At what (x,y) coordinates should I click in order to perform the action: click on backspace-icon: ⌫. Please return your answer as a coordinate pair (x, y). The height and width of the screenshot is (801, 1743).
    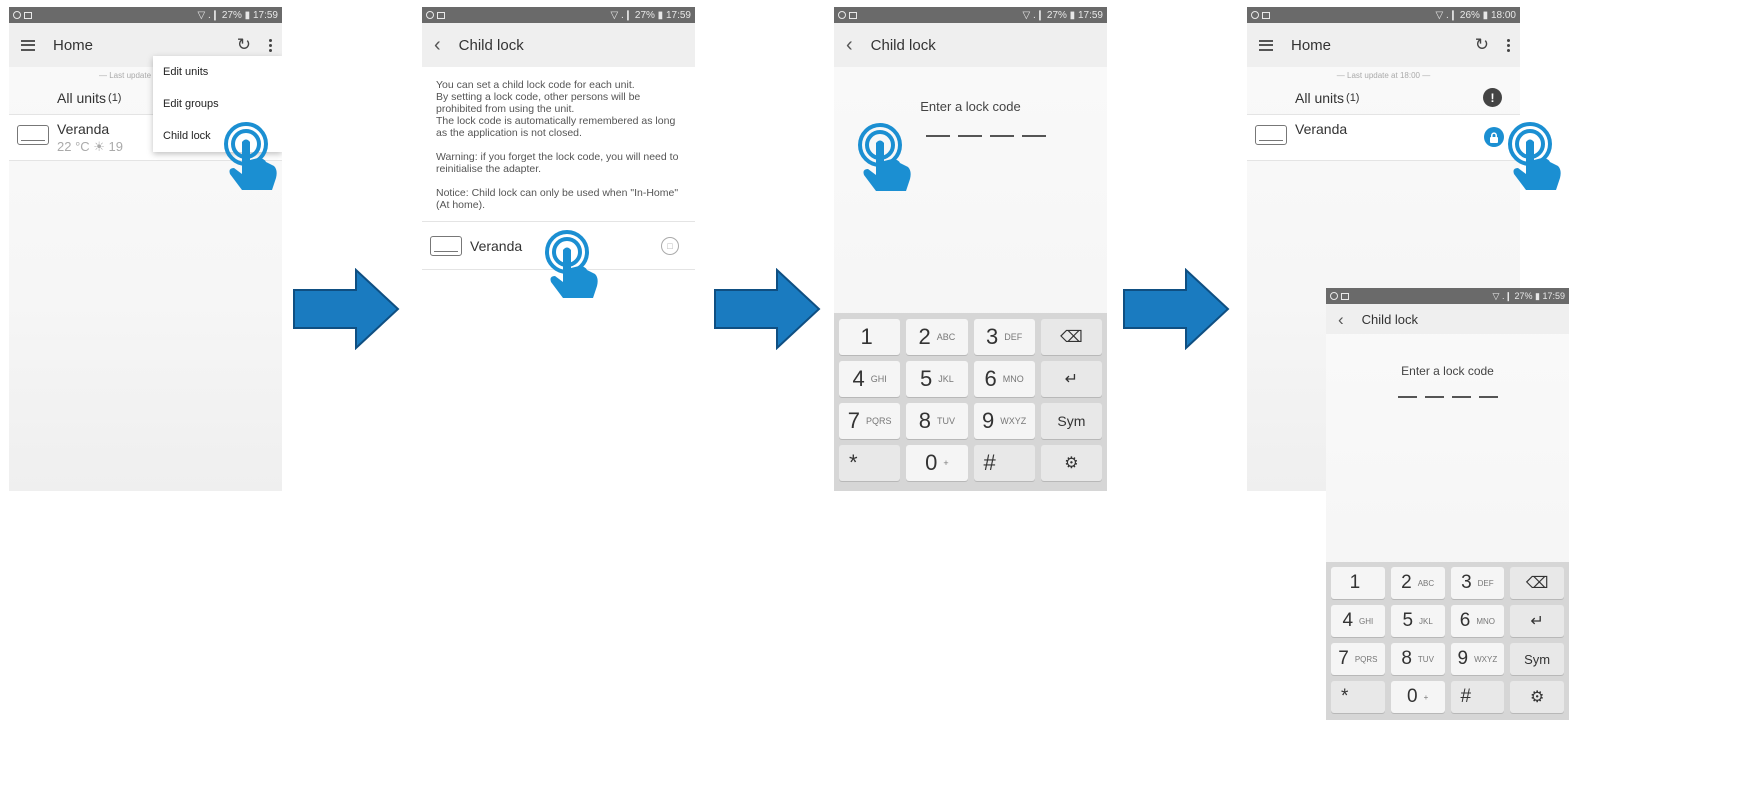
    Looking at the image, I should click on (1537, 583).